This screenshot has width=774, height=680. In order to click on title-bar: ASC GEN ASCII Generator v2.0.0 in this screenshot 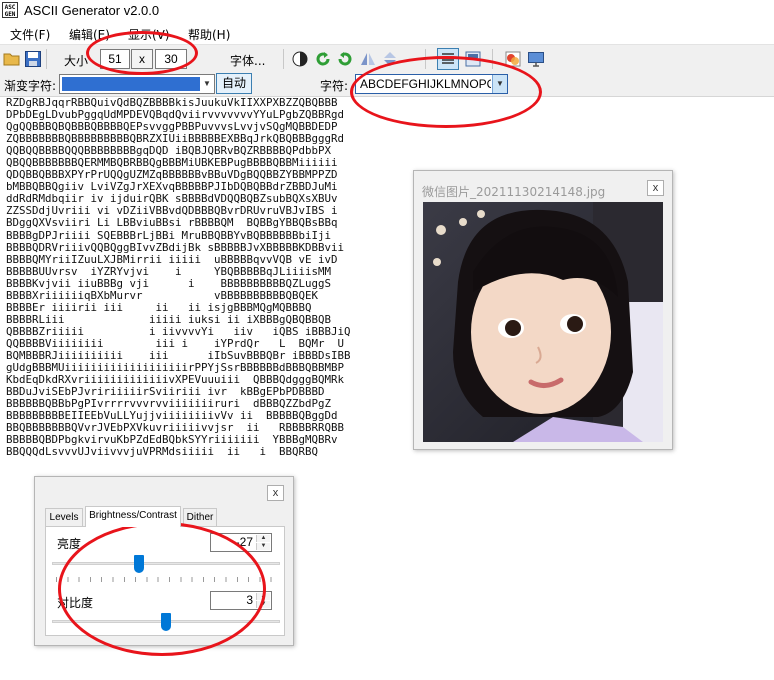, I will do `click(387, 11)`.